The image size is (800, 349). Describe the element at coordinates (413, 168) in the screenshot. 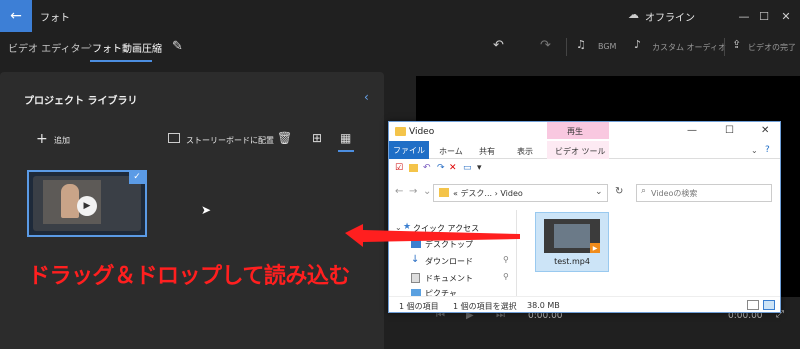

I see `new-folder-icon` at that location.